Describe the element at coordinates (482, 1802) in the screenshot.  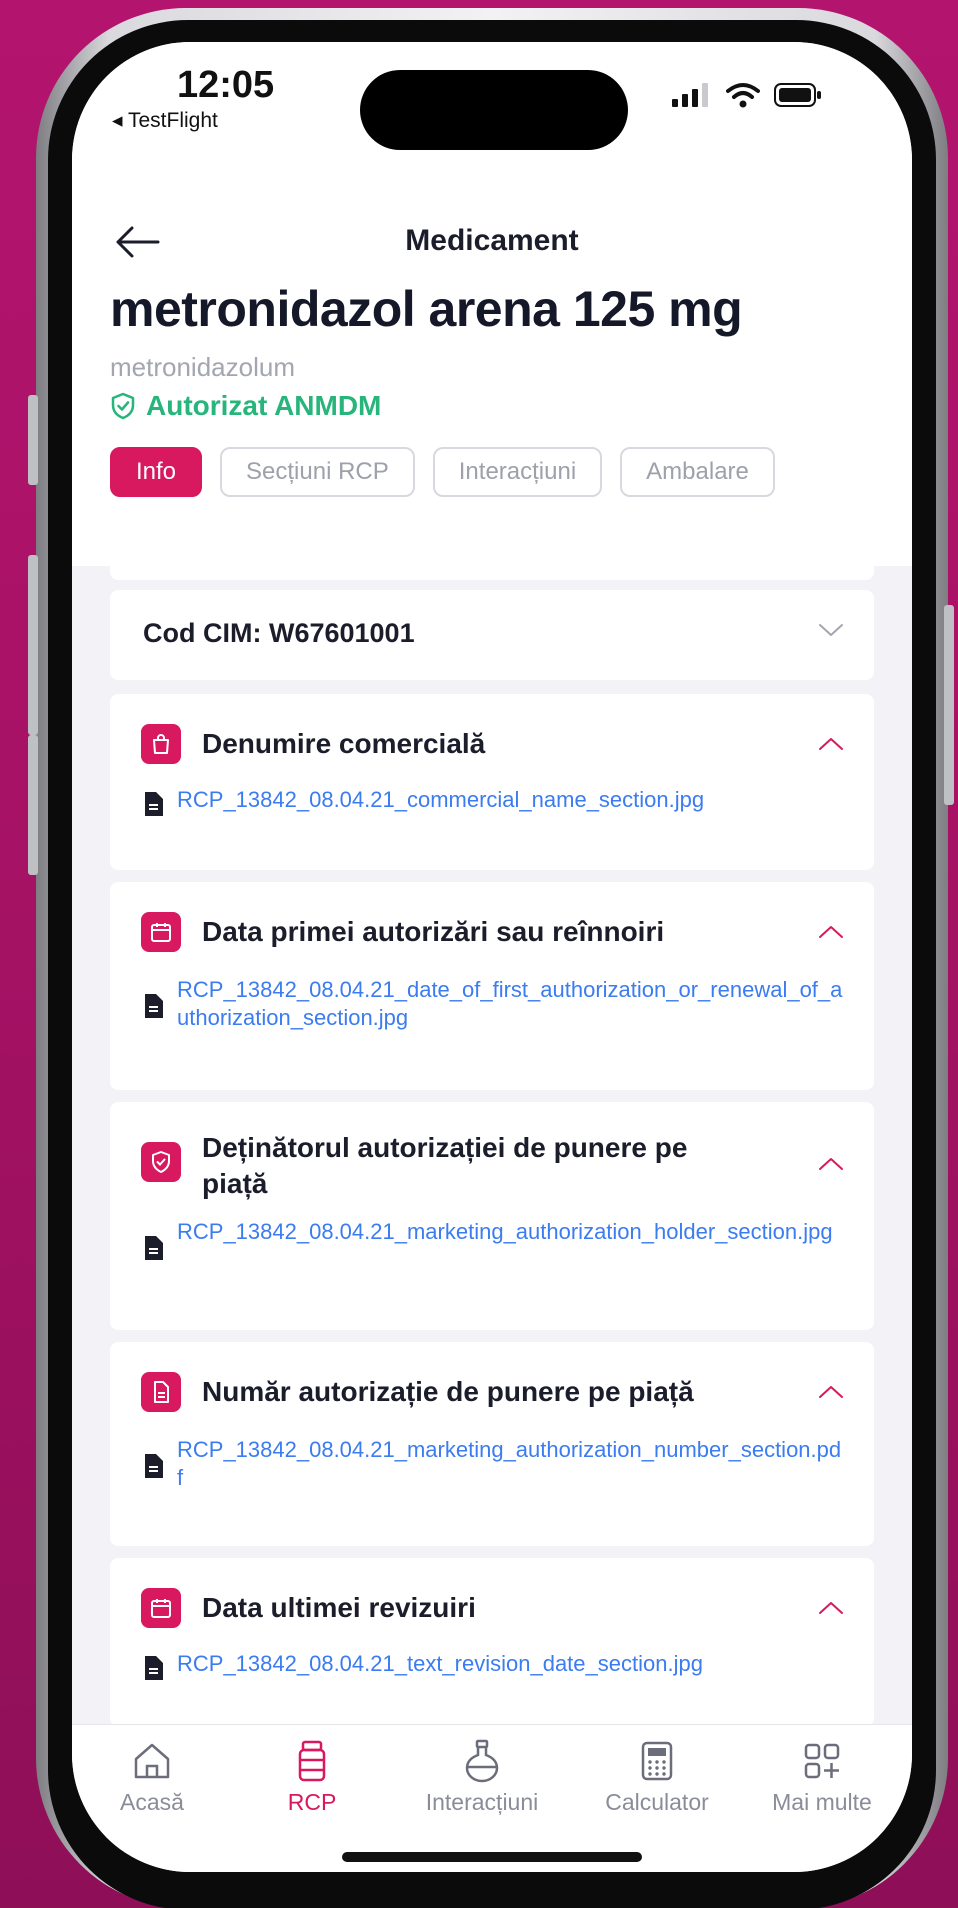
I see `nav-label: Interacțiuni` at that location.